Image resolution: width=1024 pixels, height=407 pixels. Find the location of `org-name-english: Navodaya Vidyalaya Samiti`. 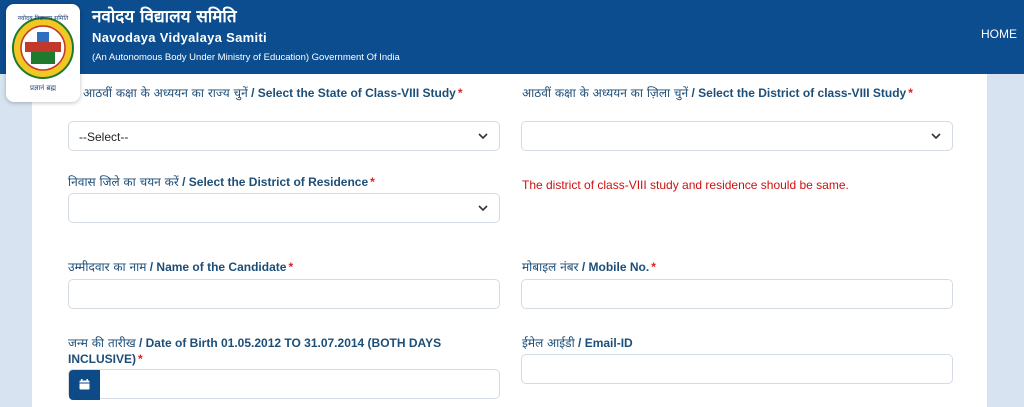

org-name-english: Navodaya Vidyalaya Samiti is located at coordinates (179, 37).